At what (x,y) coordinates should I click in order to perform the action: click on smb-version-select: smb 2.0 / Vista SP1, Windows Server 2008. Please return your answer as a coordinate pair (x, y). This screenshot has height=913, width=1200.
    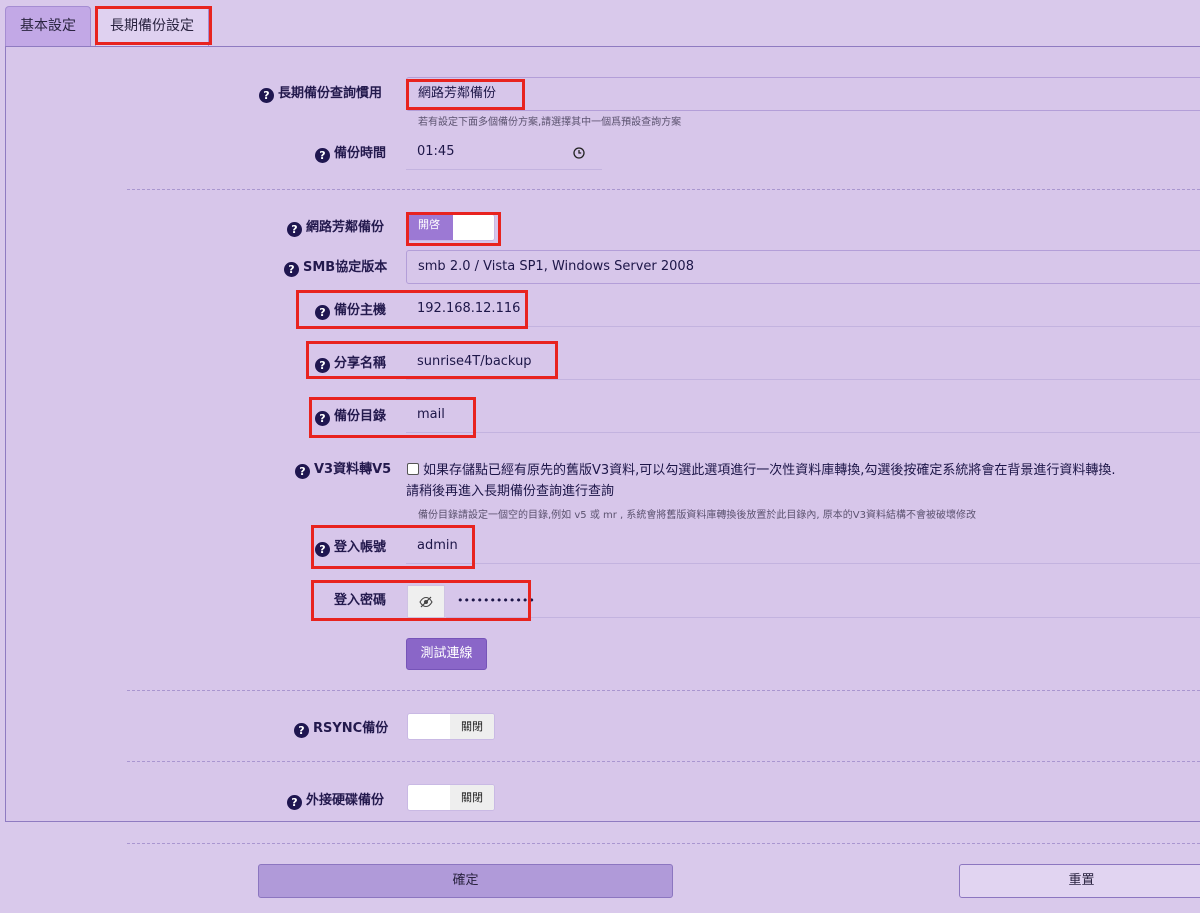
    Looking at the image, I should click on (803, 267).